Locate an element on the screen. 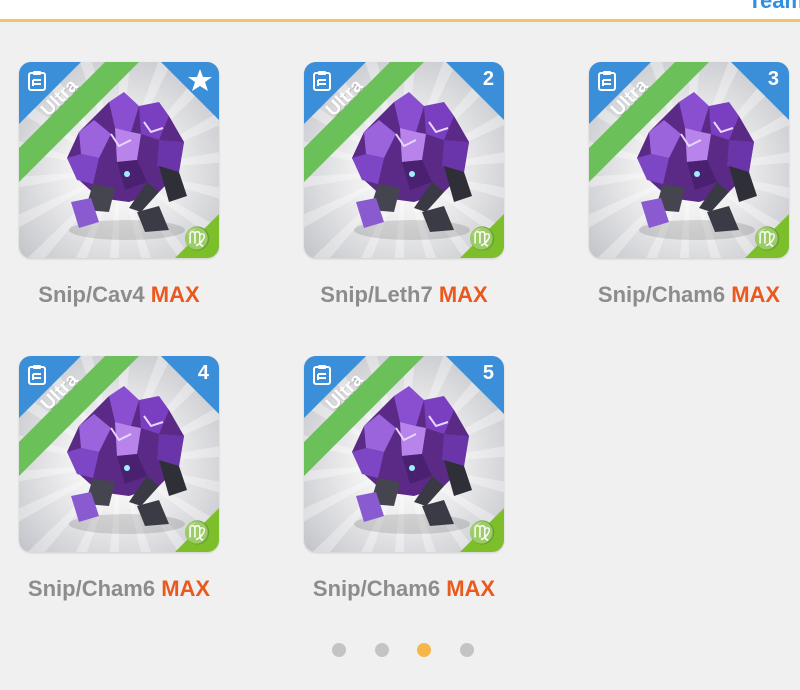  top-bar: Team is located at coordinates (400, 11).